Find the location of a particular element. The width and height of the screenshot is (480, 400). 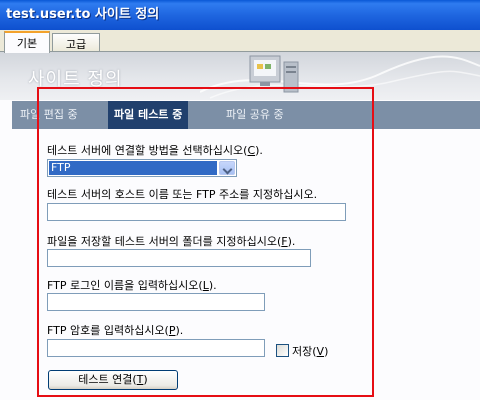

connect-method-label: 테스트 서버에 연결할 방법을 선택하십시오(C). is located at coordinates (155, 150).